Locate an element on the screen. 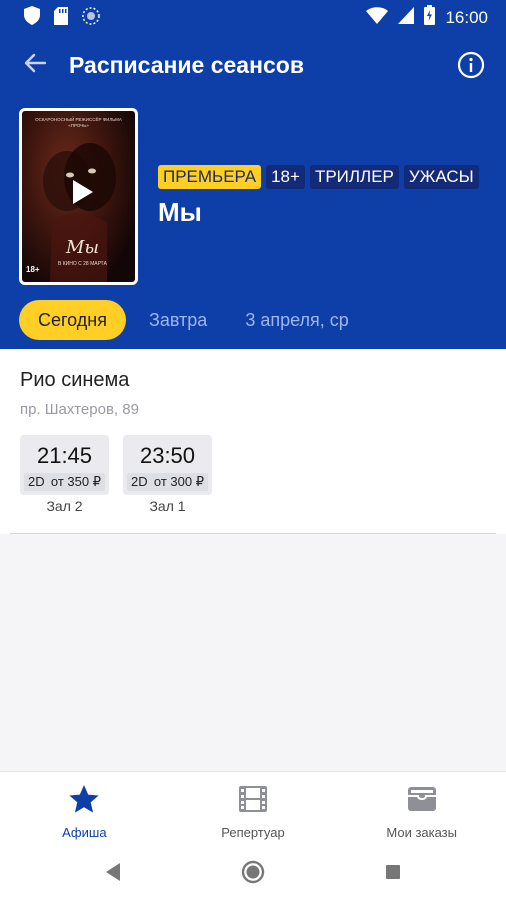  session-hall: Зал 1 is located at coordinates (167, 506).